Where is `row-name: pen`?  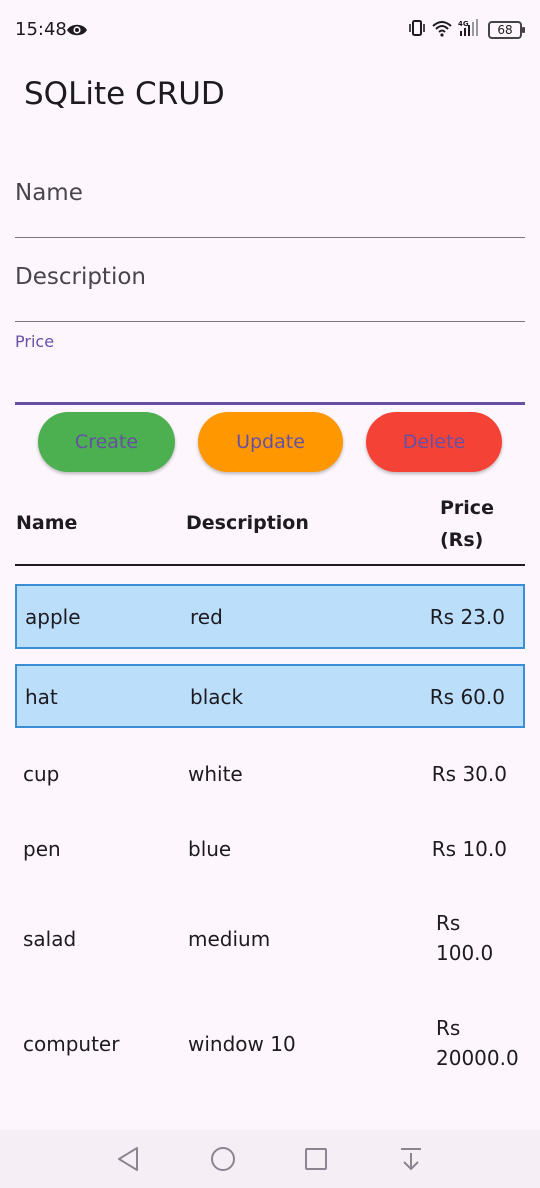
row-name: pen is located at coordinates (42, 849).